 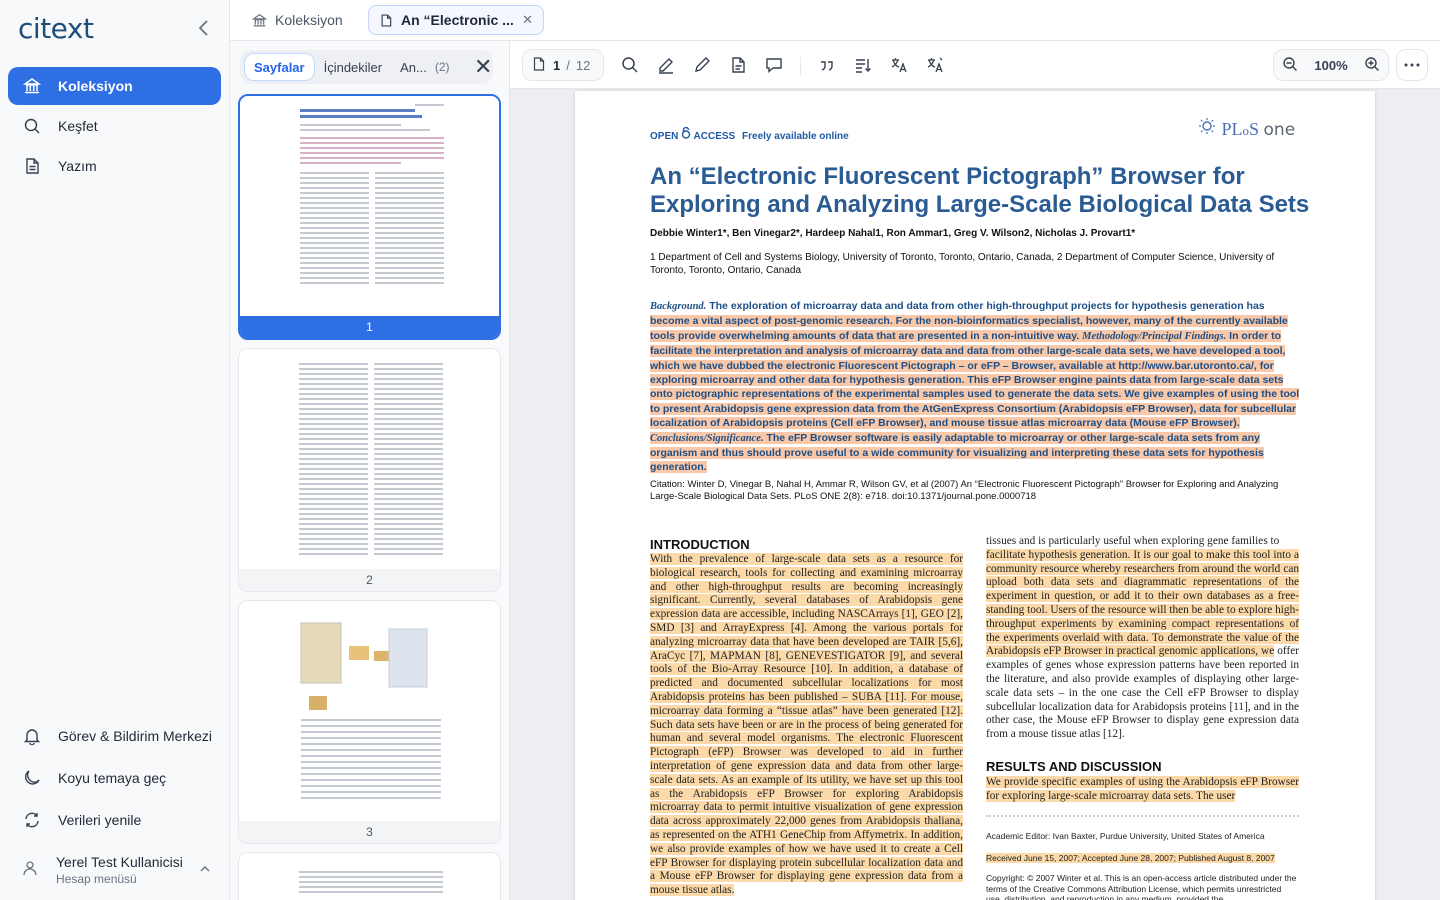 I want to click on sidebar-item-label: Keşfet, so click(x=78, y=126).